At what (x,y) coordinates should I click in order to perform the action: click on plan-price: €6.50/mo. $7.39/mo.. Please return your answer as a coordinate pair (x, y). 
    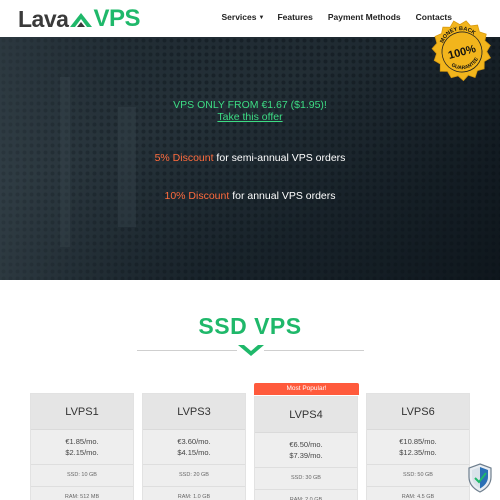
    Looking at the image, I should click on (306, 450).